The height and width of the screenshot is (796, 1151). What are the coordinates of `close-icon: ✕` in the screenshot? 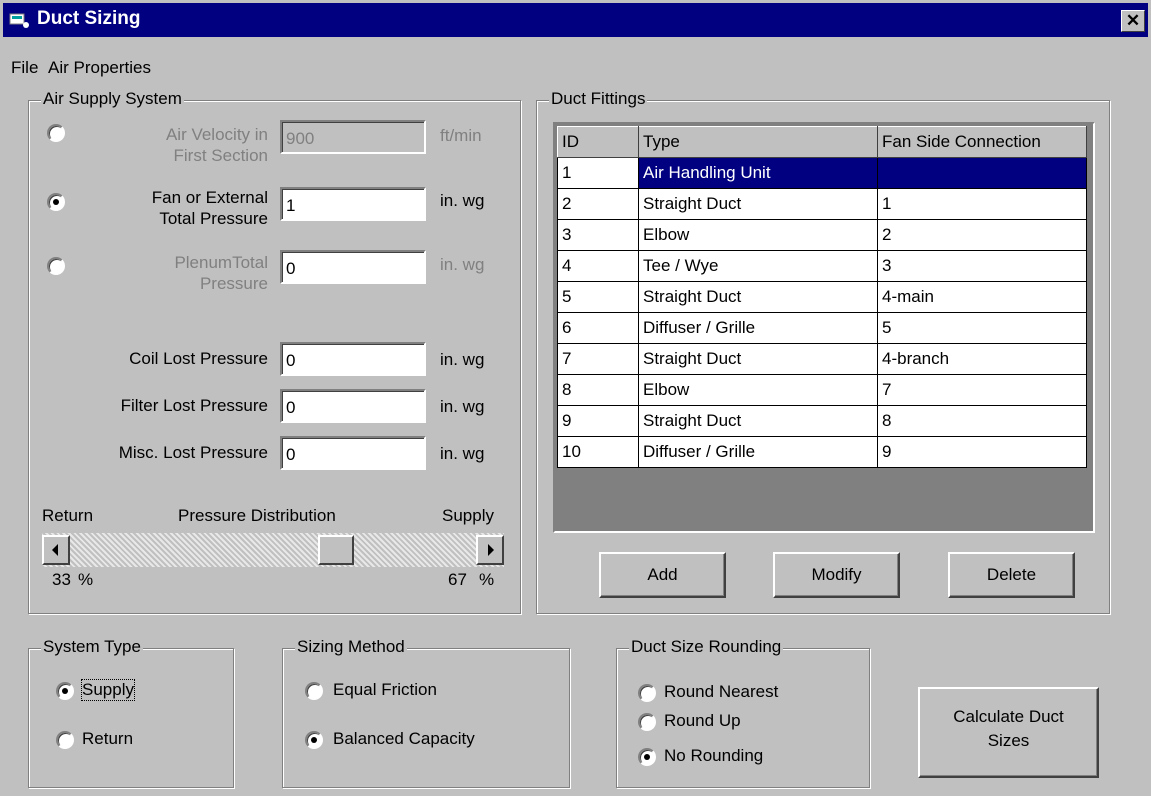 It's located at (1133, 20).